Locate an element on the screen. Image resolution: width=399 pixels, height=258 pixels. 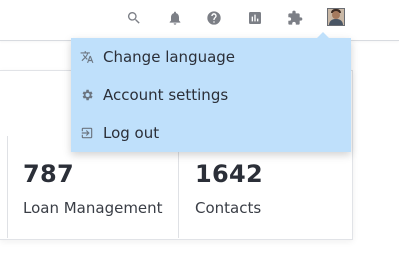
stat-label-loan-management: Loan Management is located at coordinates (93, 208).